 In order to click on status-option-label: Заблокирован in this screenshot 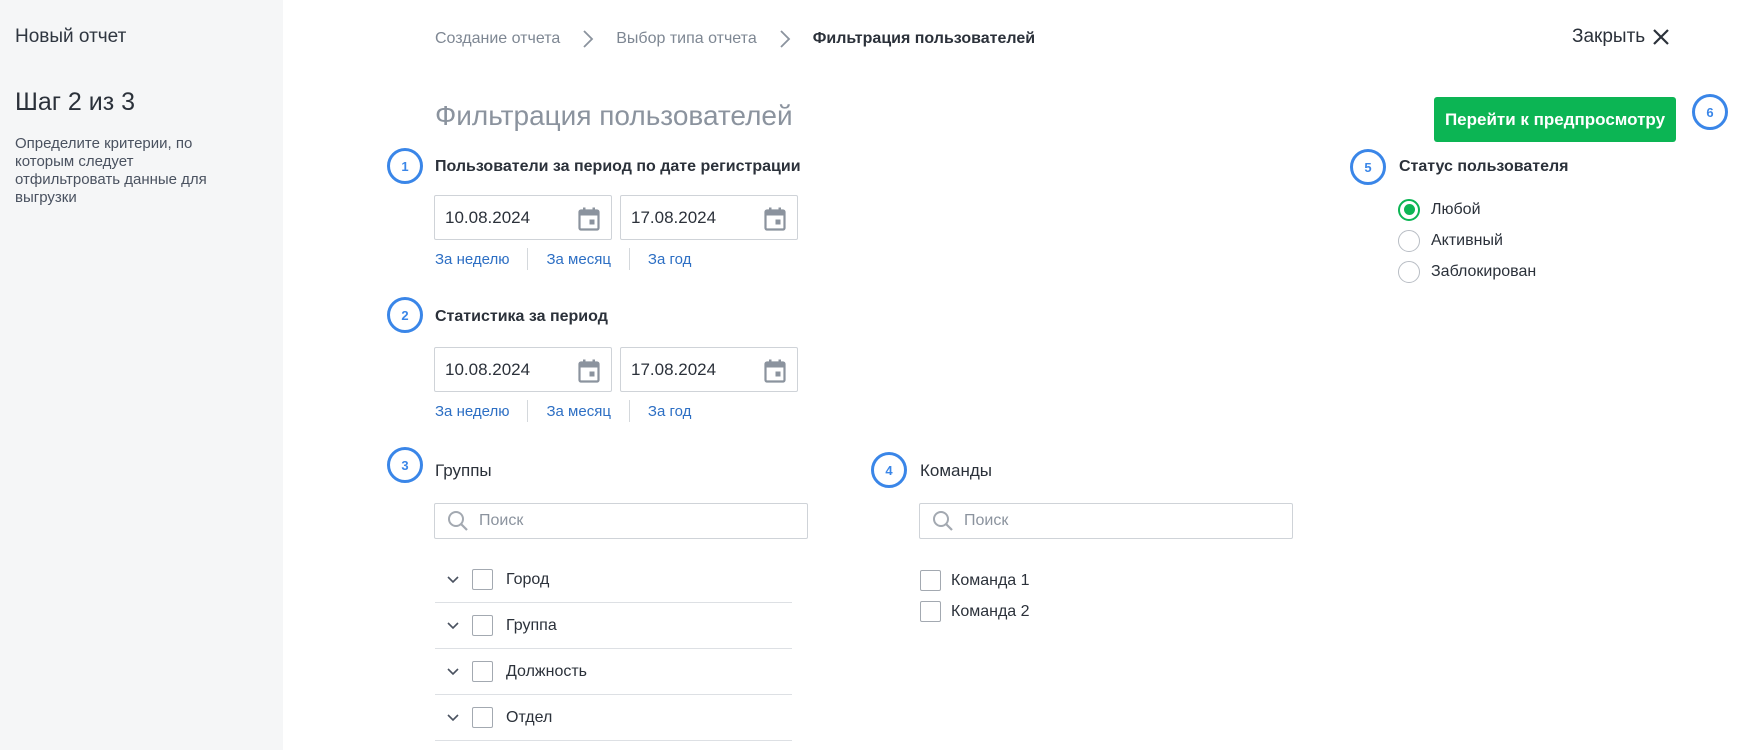, I will do `click(1484, 271)`.